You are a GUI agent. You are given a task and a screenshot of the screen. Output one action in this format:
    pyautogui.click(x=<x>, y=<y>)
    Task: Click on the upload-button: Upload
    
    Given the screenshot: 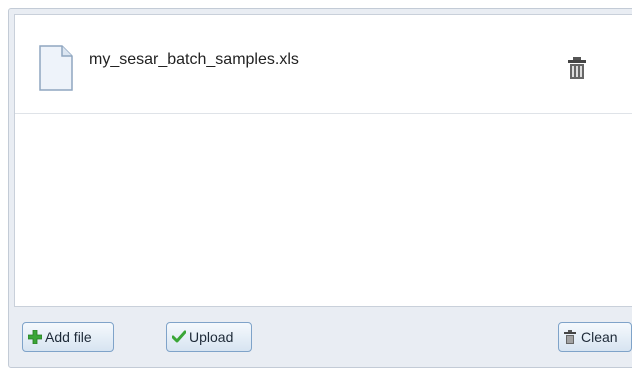 What is the action you would take?
    pyautogui.click(x=209, y=337)
    